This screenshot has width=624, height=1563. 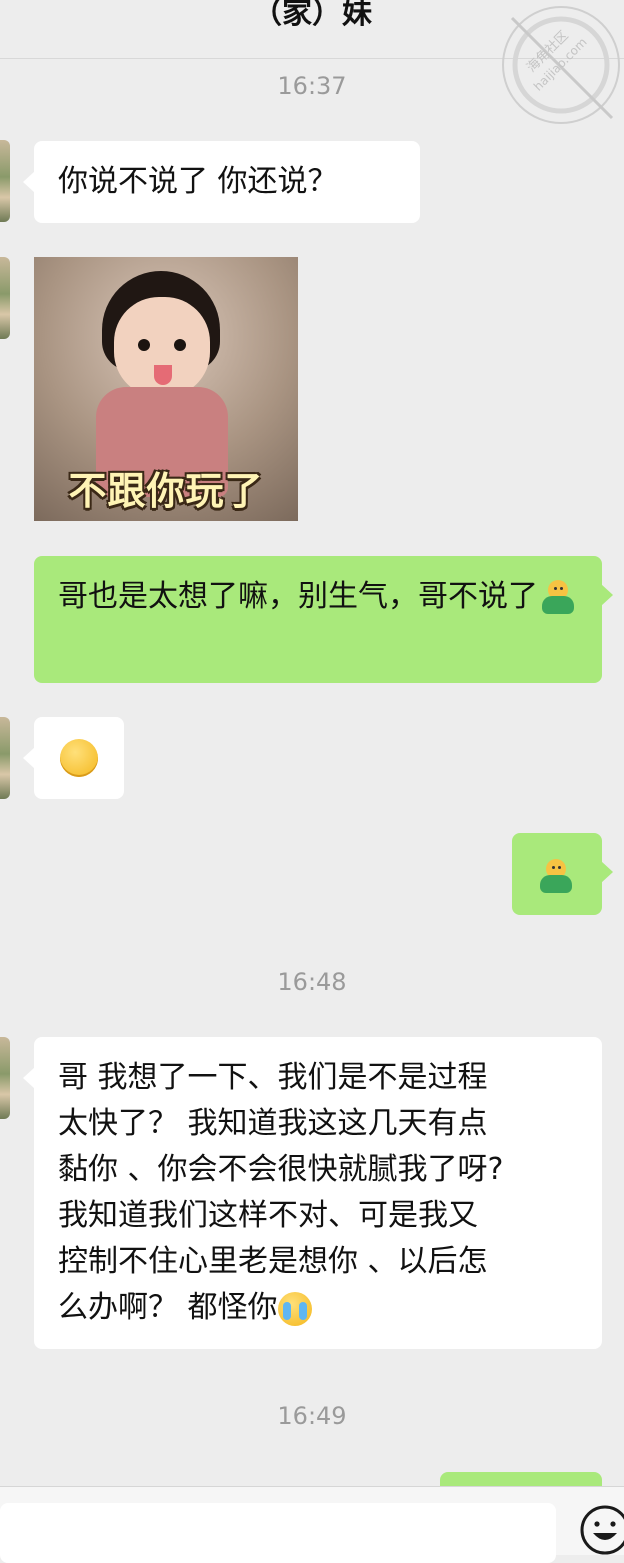 I want to click on message-bubble-outgoing, so click(x=562, y=874).